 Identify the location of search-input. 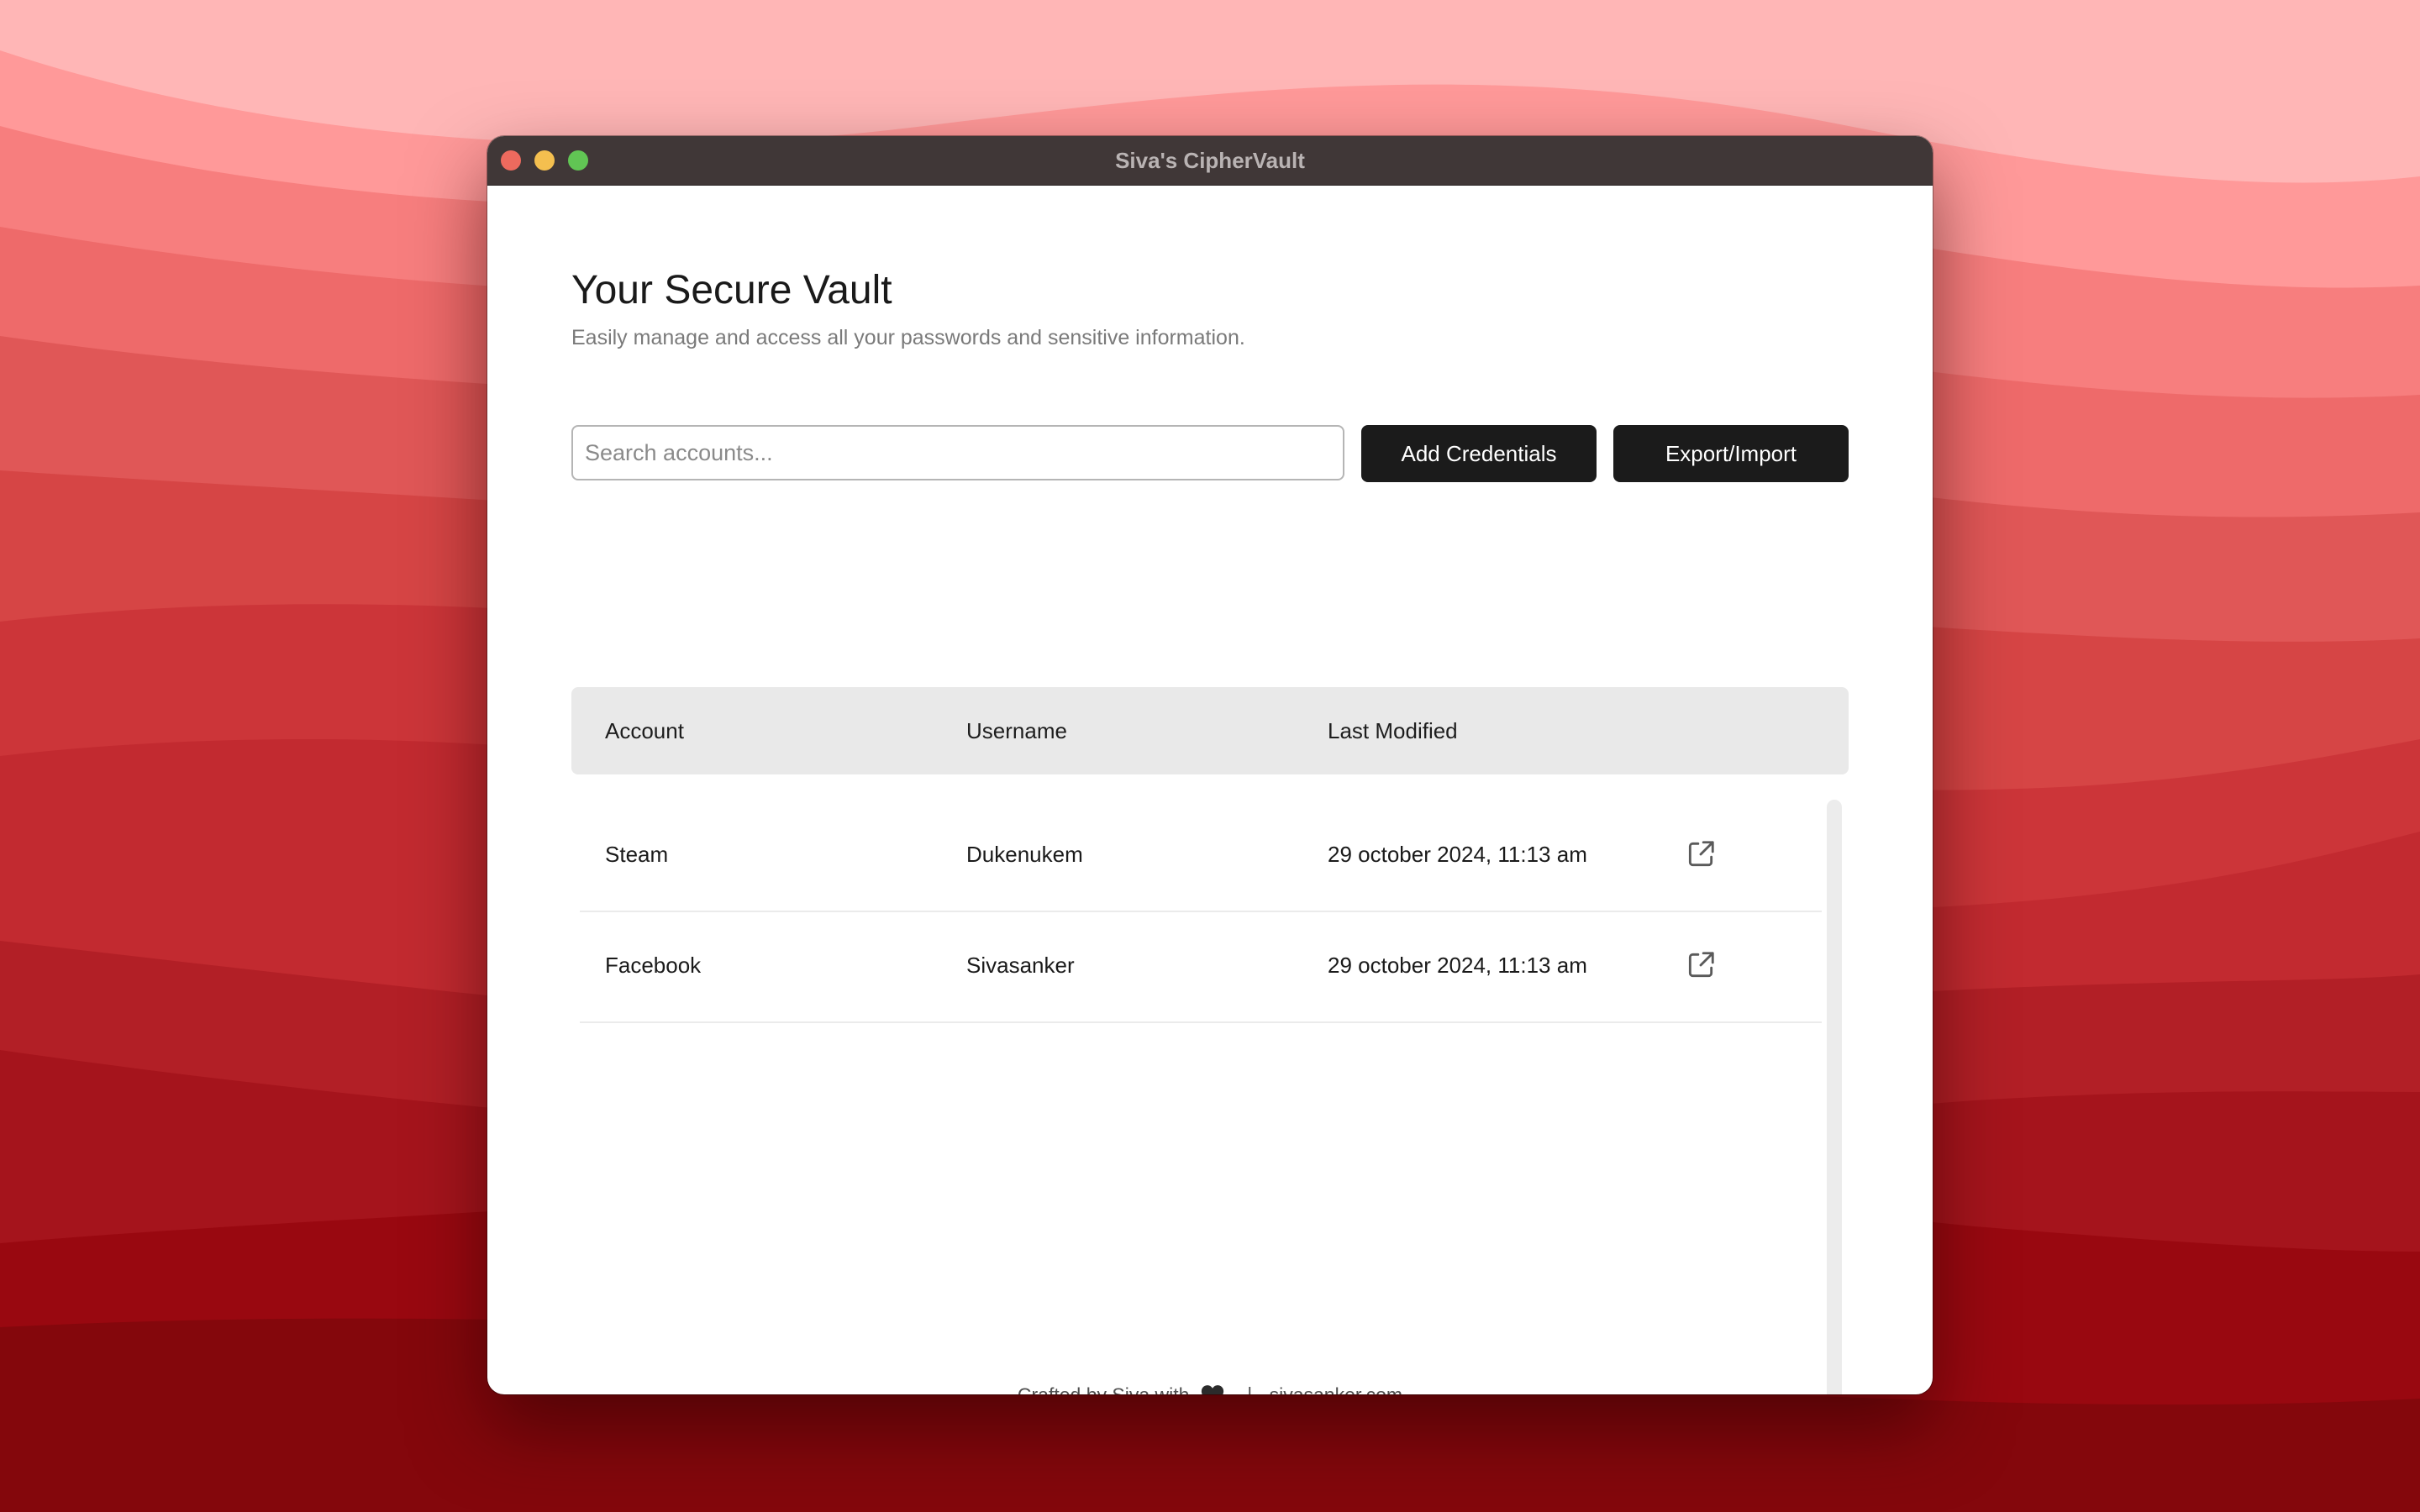
(958, 452).